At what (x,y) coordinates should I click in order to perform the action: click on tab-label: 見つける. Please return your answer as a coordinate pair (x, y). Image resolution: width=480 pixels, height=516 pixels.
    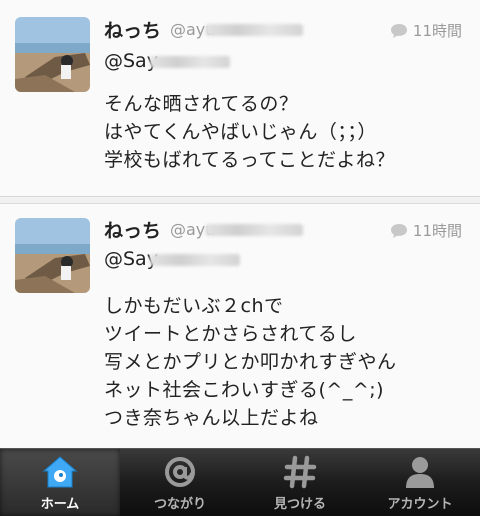
    Looking at the image, I should click on (299, 504).